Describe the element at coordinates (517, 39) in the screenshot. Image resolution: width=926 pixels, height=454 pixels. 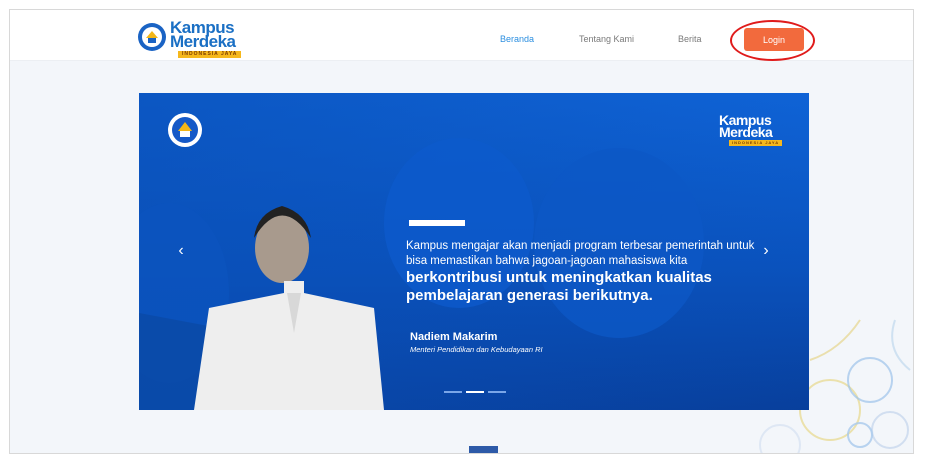
I see `nav-beranda: Beranda` at that location.